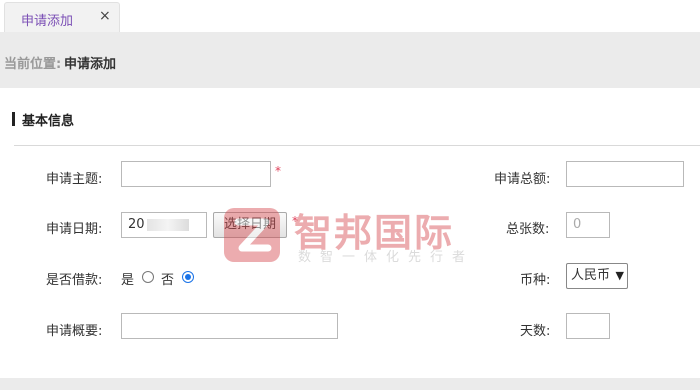  Describe the element at coordinates (74, 179) in the screenshot. I see `subject-label: 申请主题:` at that location.